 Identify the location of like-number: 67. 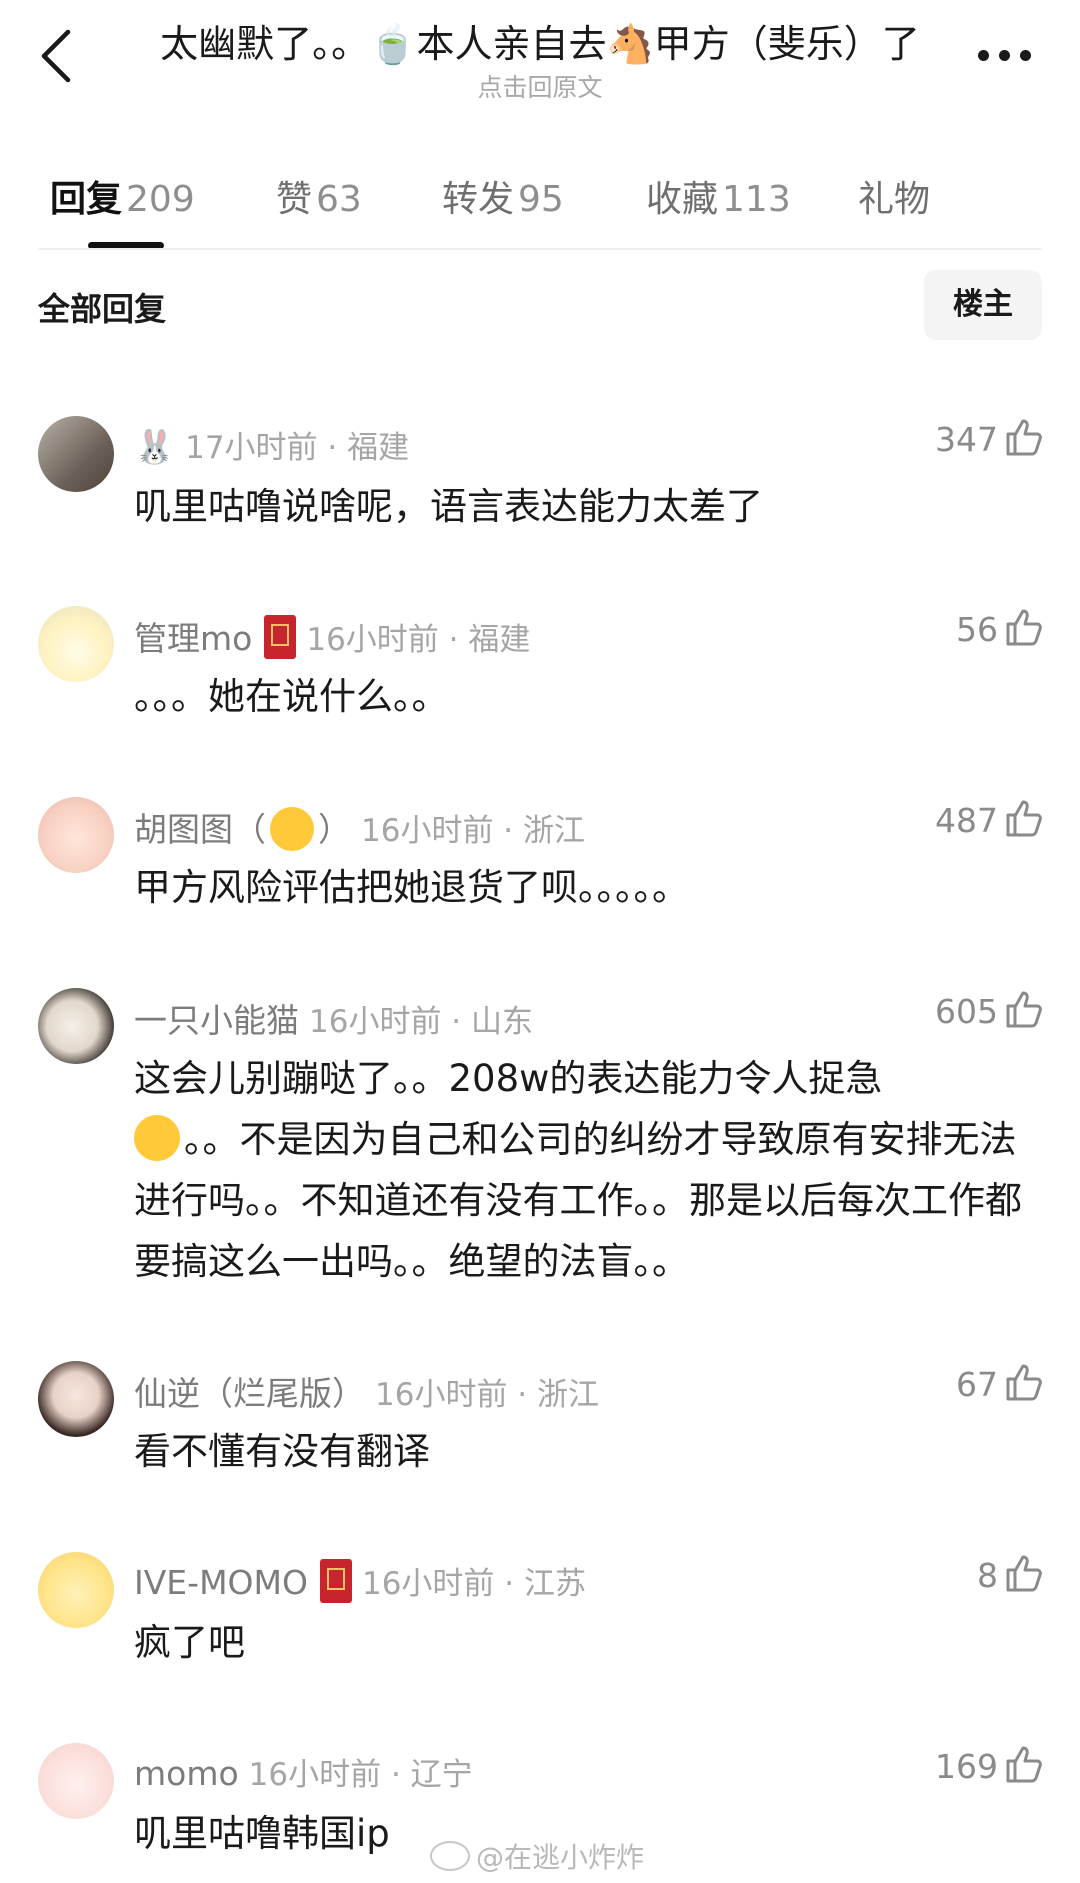
(977, 1384).